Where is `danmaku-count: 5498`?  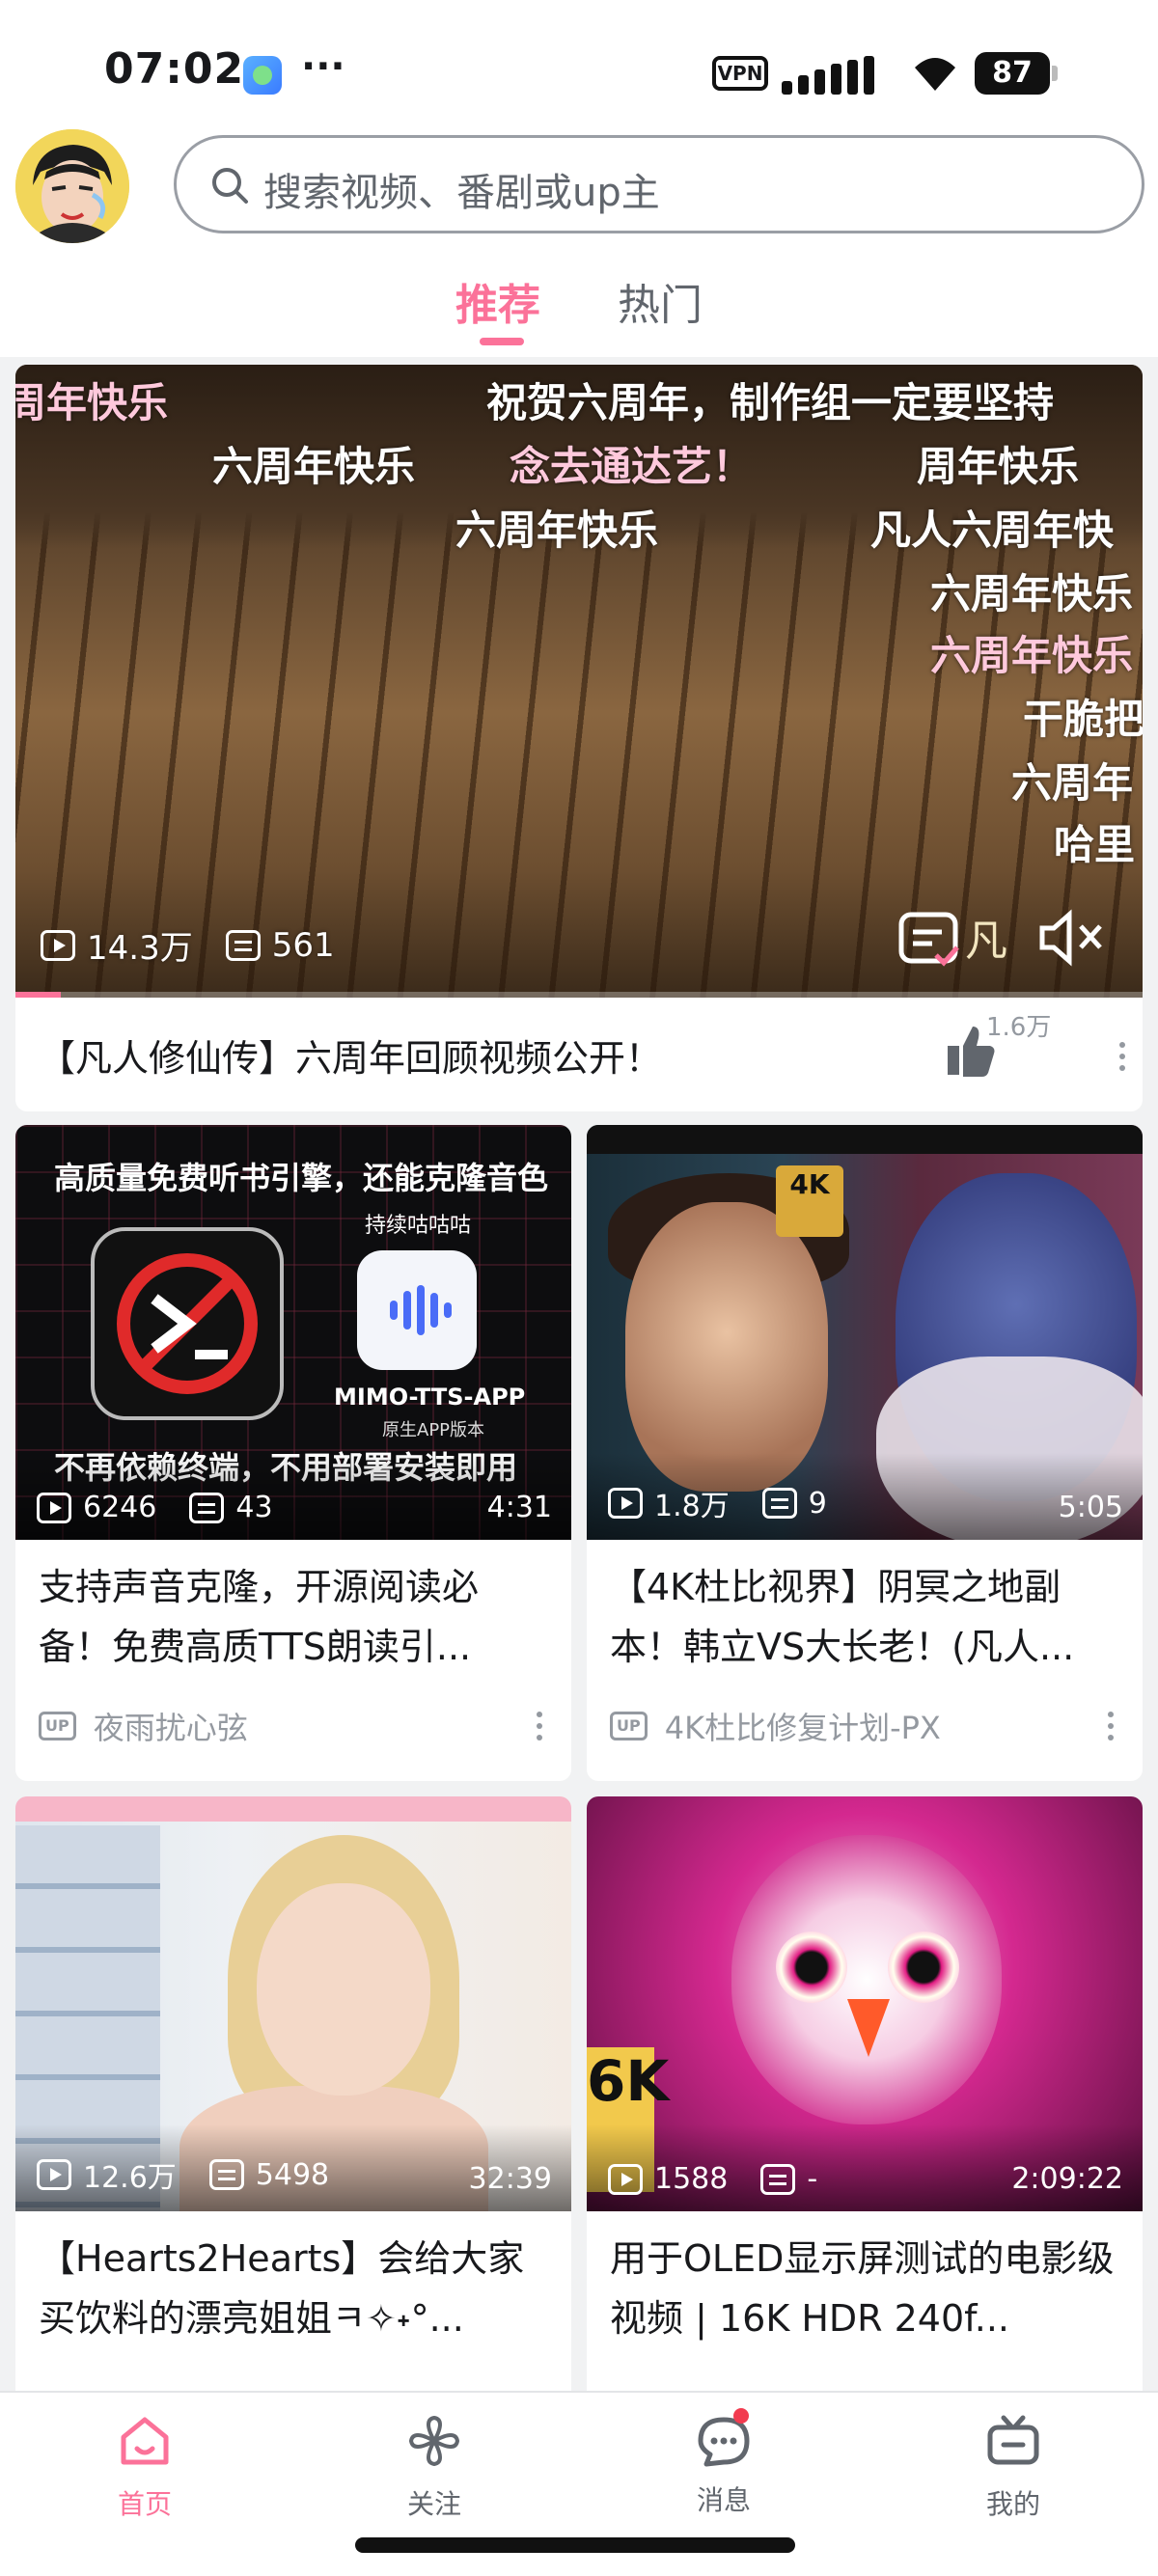
danmaku-count: 5498 is located at coordinates (292, 2175).